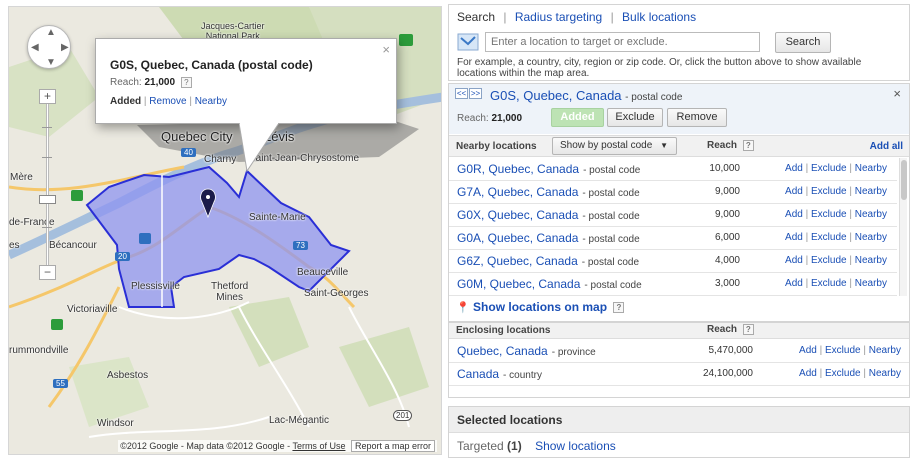 This screenshot has width=914, height=461. What do you see at coordinates (473, 118) in the screenshot?
I see `reach-label: Reach:` at bounding box center [473, 118].